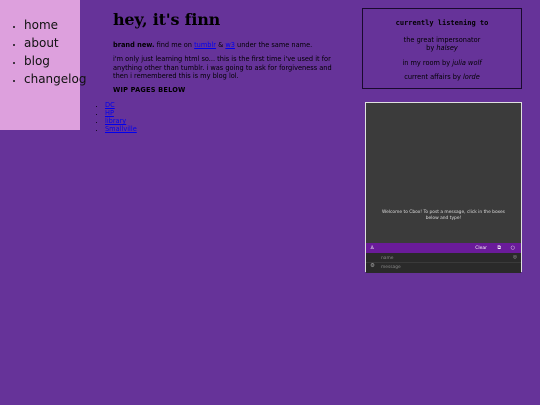  Describe the element at coordinates (372, 266) in the screenshot. I see `gear-icon: ⚙` at that location.